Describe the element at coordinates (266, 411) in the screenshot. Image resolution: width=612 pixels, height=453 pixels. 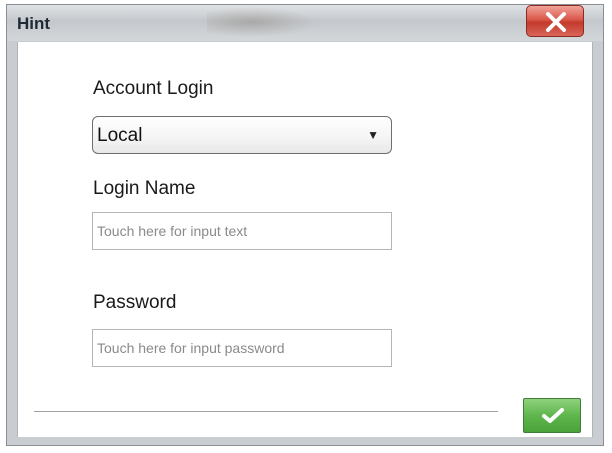
I see `footer-divider` at that location.